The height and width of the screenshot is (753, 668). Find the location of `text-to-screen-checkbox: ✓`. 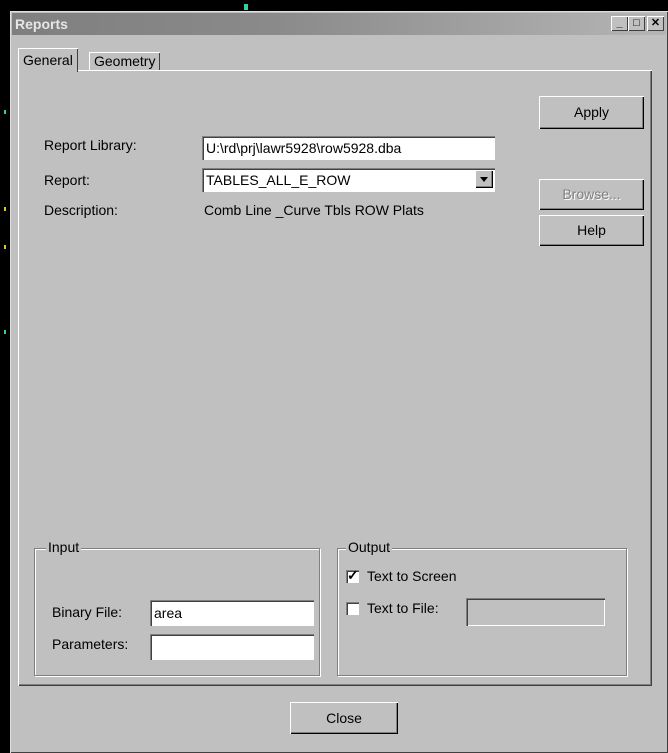

text-to-screen-checkbox: ✓ is located at coordinates (352, 575).